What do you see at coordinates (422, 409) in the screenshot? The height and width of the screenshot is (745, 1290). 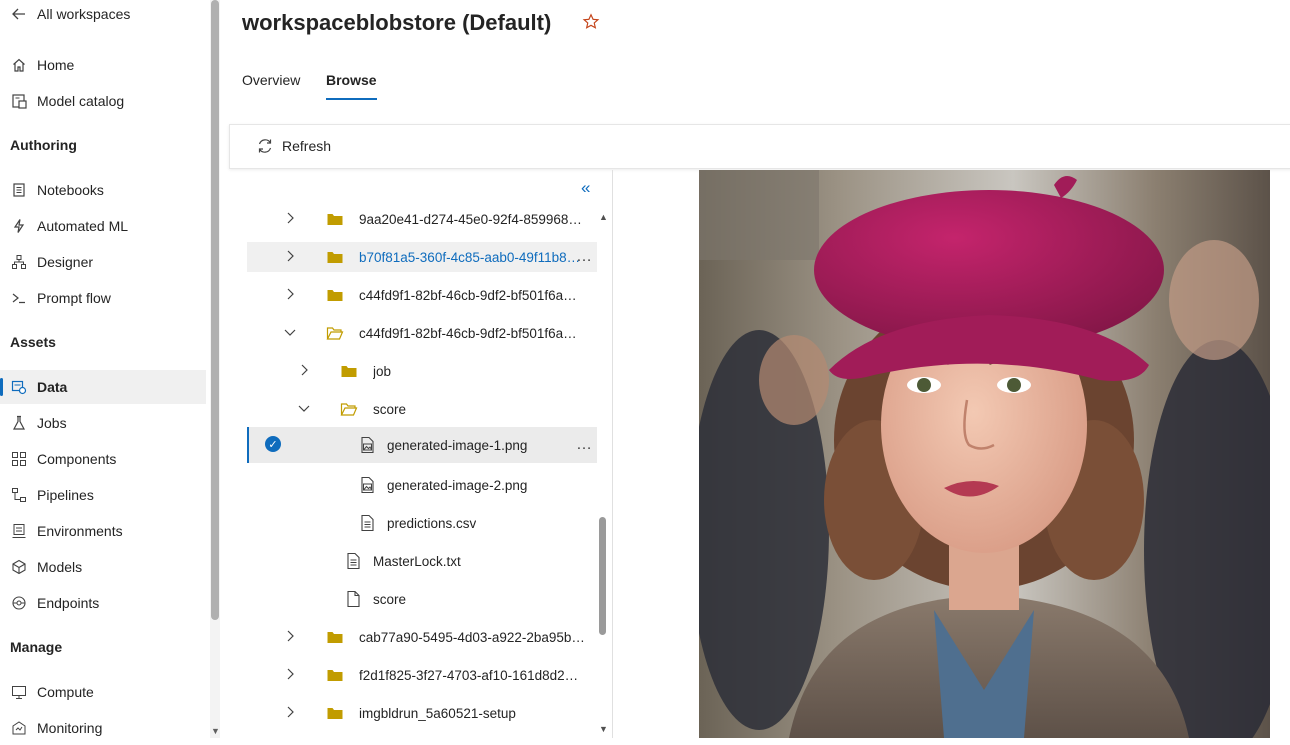 I see `tree-folder-row: score` at bounding box center [422, 409].